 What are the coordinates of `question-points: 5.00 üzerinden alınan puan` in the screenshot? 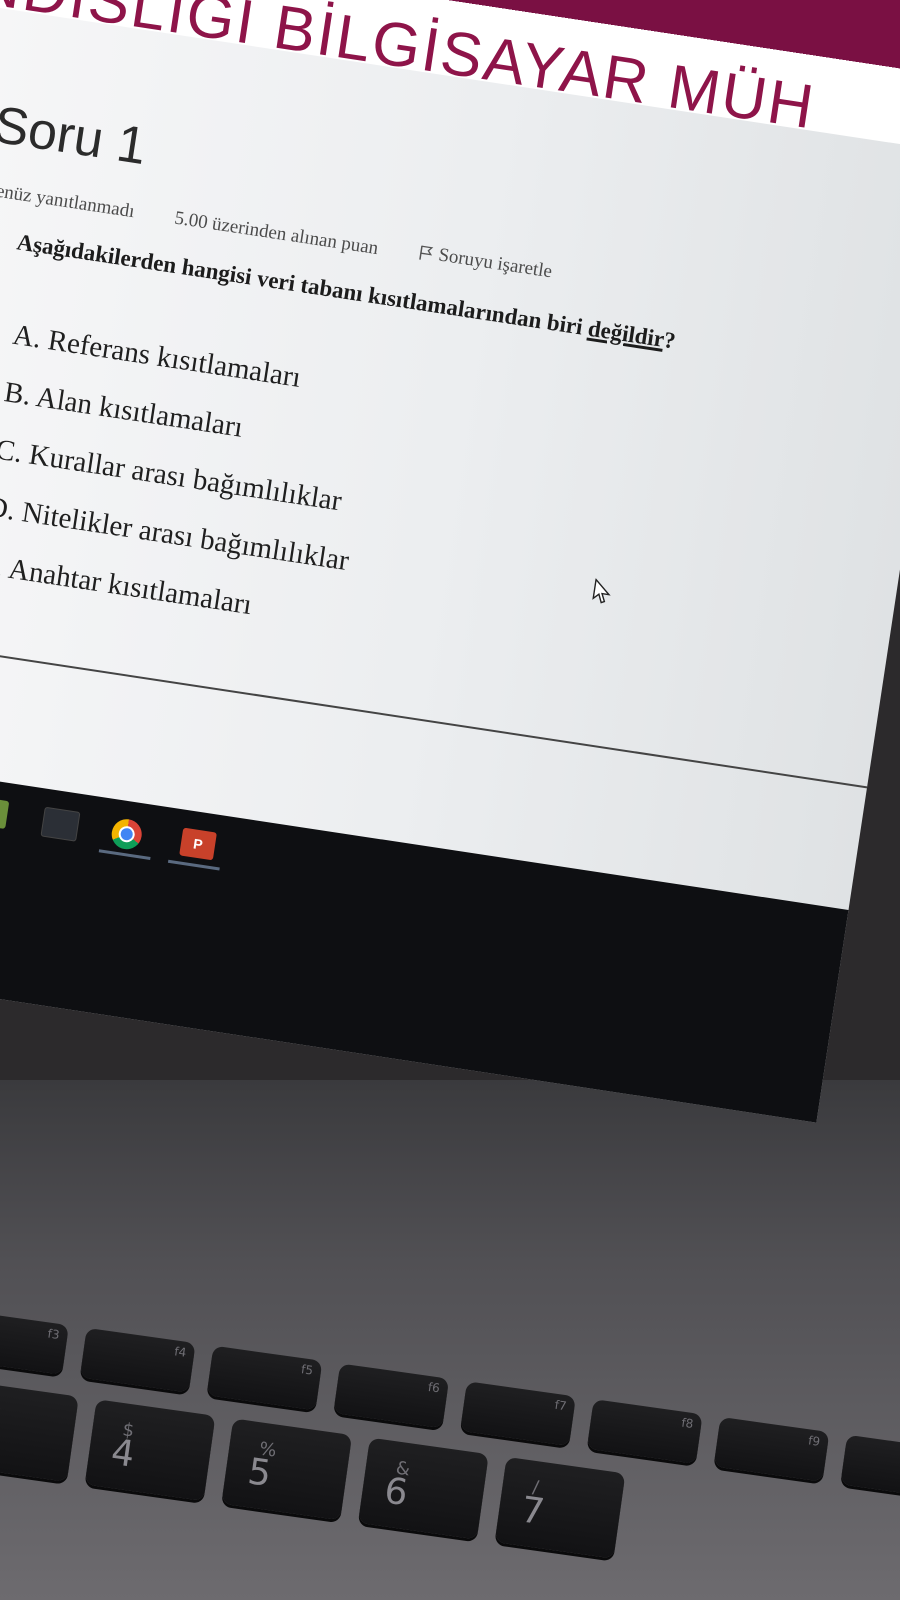 It's located at (276, 233).